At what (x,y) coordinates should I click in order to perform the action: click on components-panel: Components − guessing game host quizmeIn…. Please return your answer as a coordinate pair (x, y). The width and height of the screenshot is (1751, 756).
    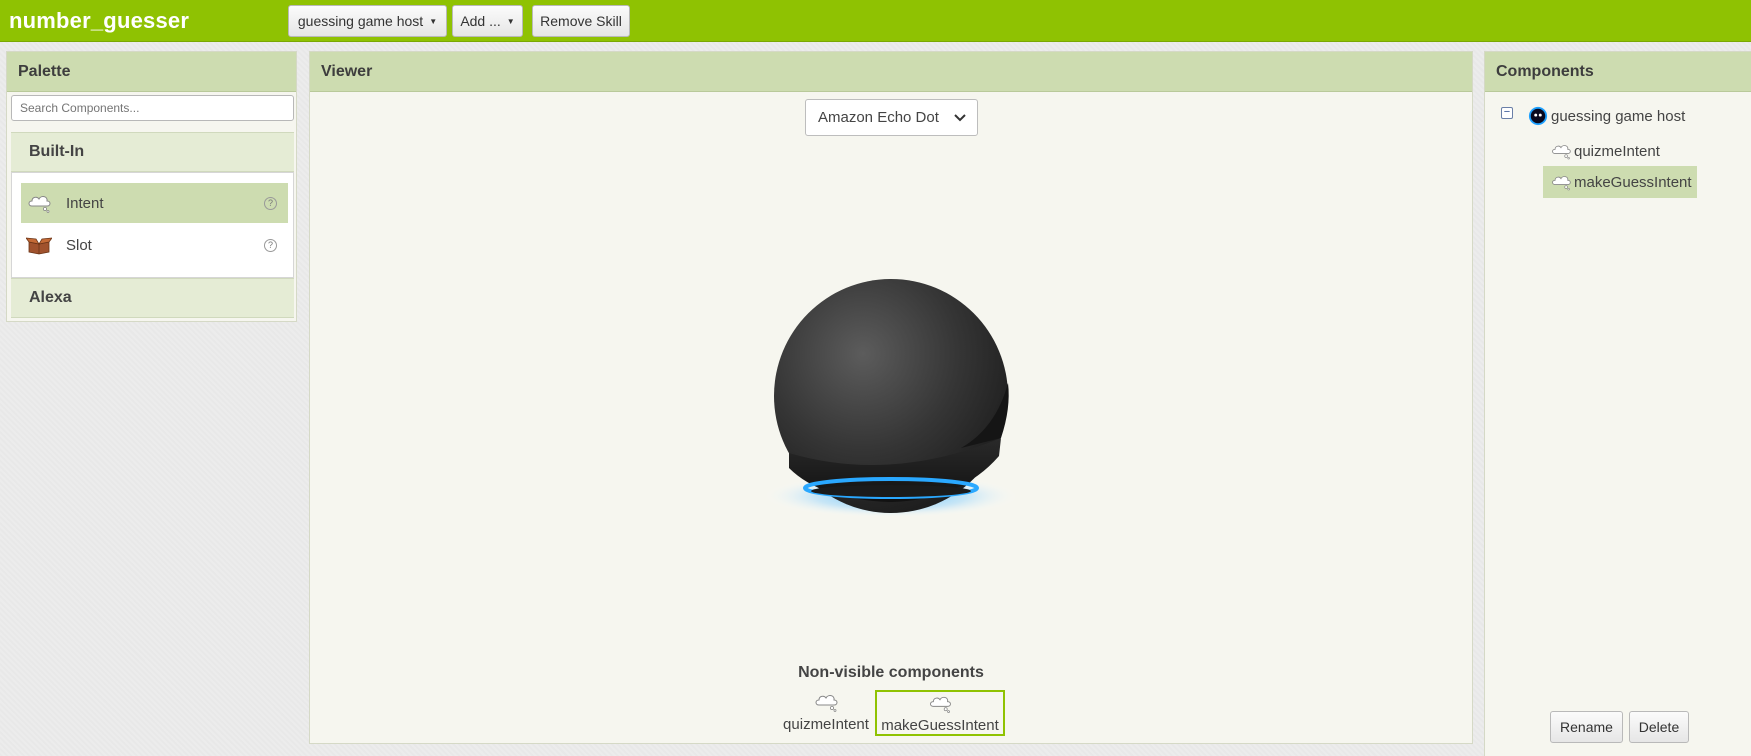
    Looking at the image, I should click on (1617, 403).